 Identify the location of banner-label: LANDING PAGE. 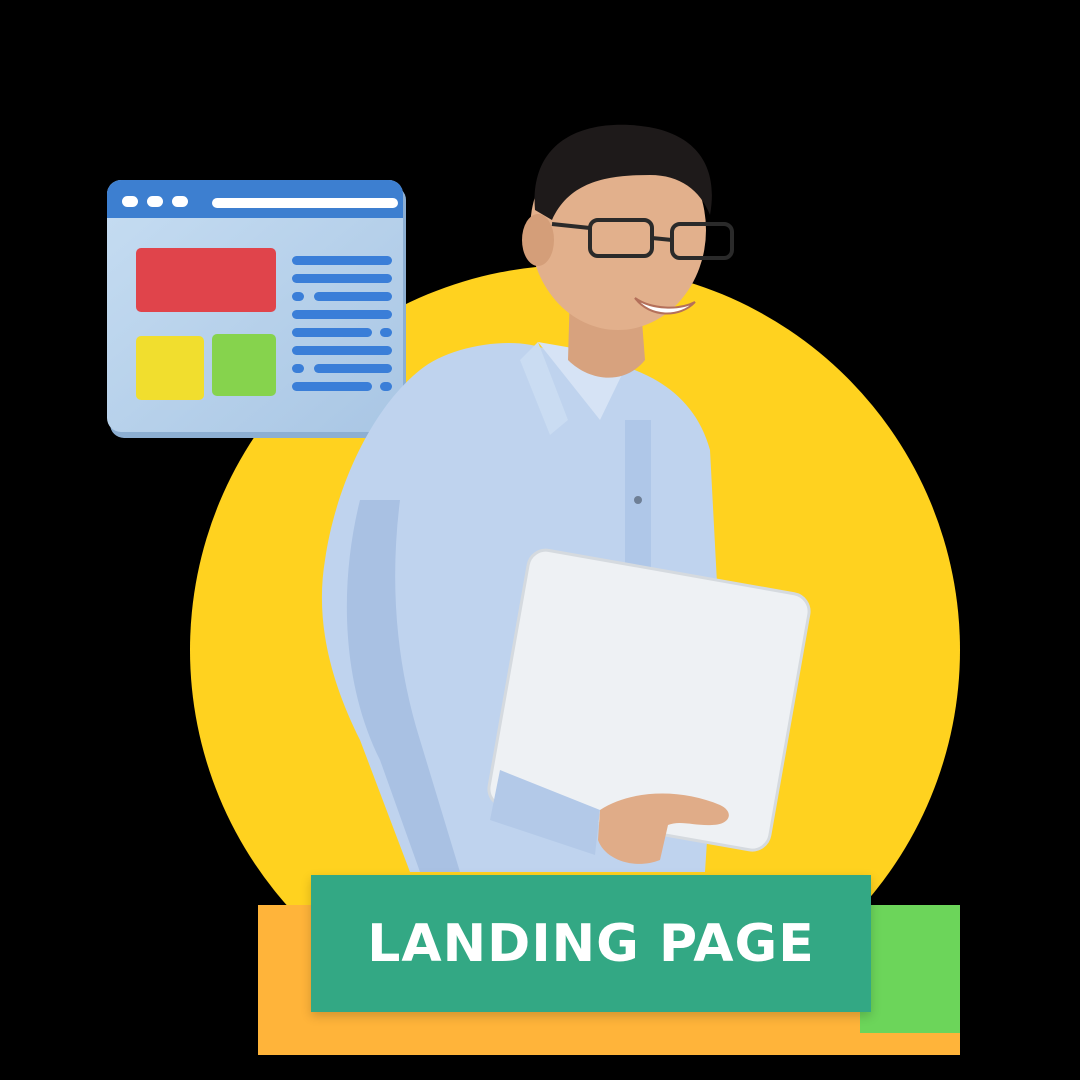
(591, 943).